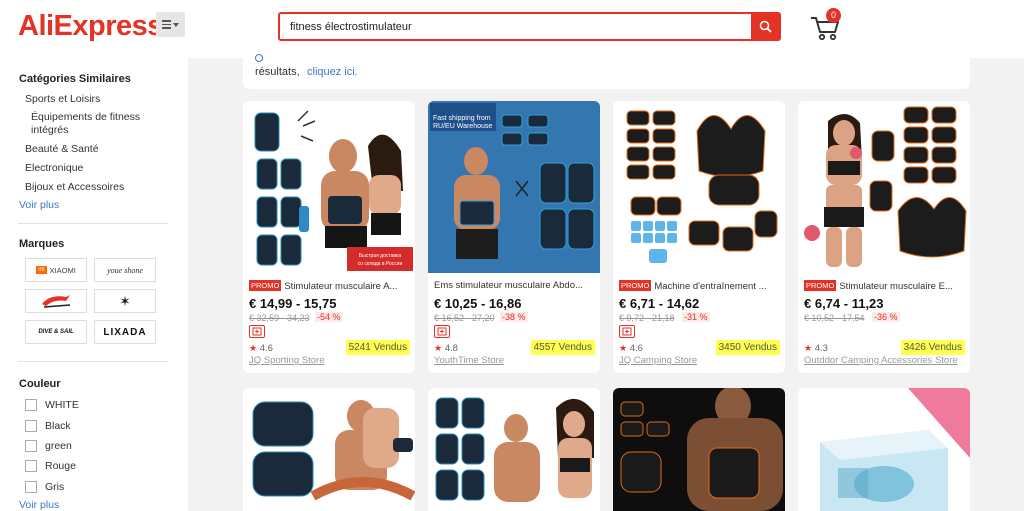  I want to click on original-price: € 9,72 - 21,18, so click(647, 318).